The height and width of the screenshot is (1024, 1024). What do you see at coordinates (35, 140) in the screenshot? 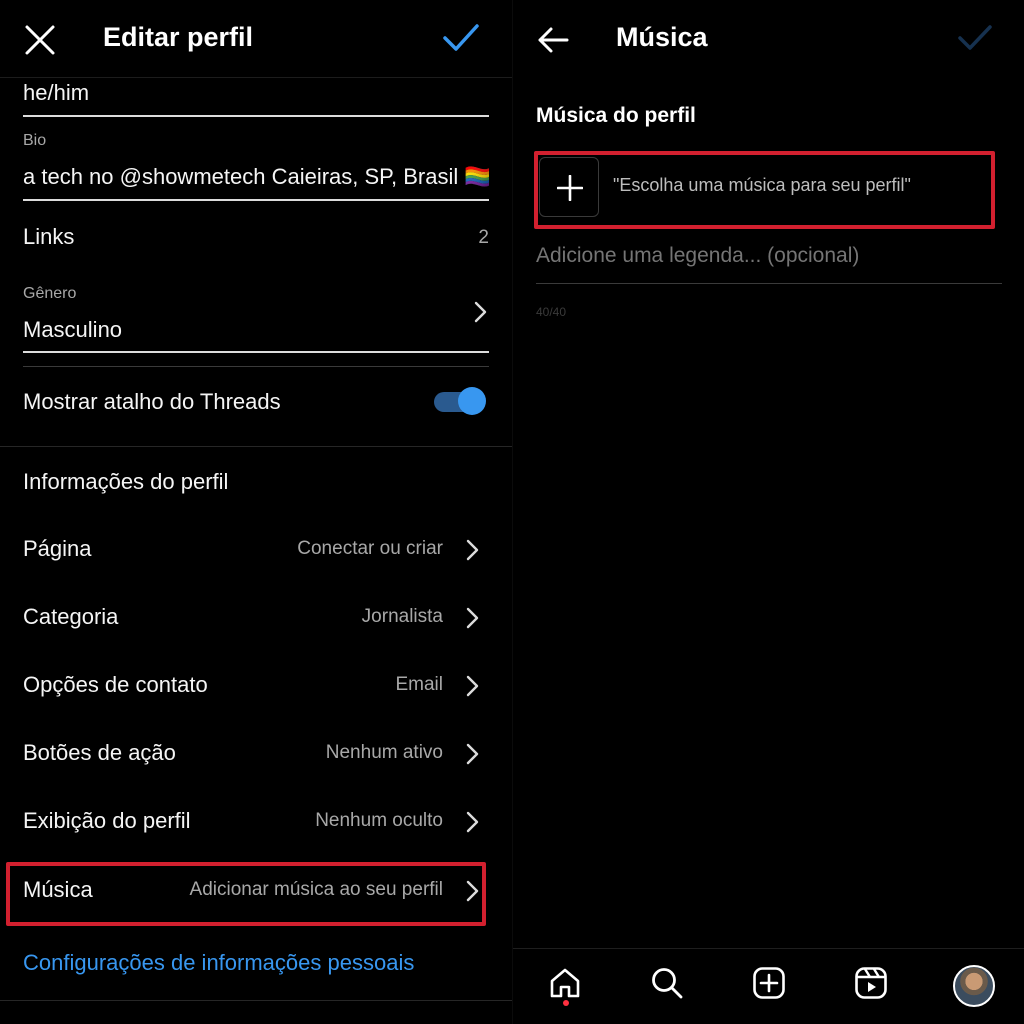
I see `bio-label: Bio` at bounding box center [35, 140].